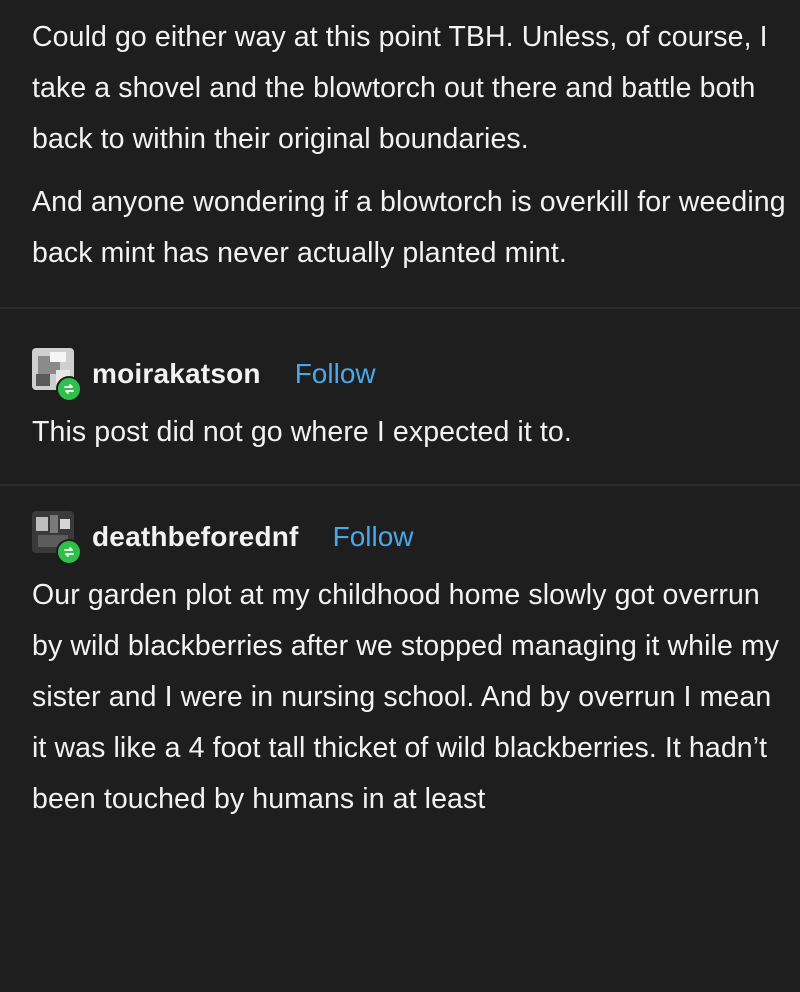 The width and height of the screenshot is (800, 992). I want to click on reblog-header: deathbeforednf Follow, so click(416, 537).